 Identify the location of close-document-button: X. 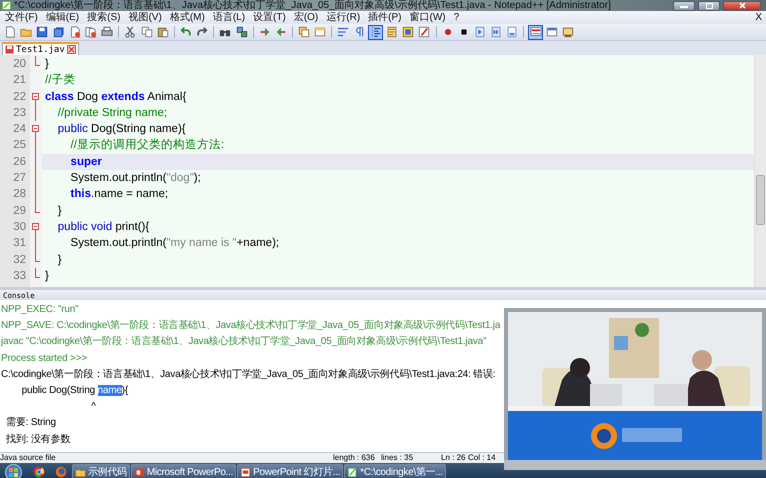
(758, 17).